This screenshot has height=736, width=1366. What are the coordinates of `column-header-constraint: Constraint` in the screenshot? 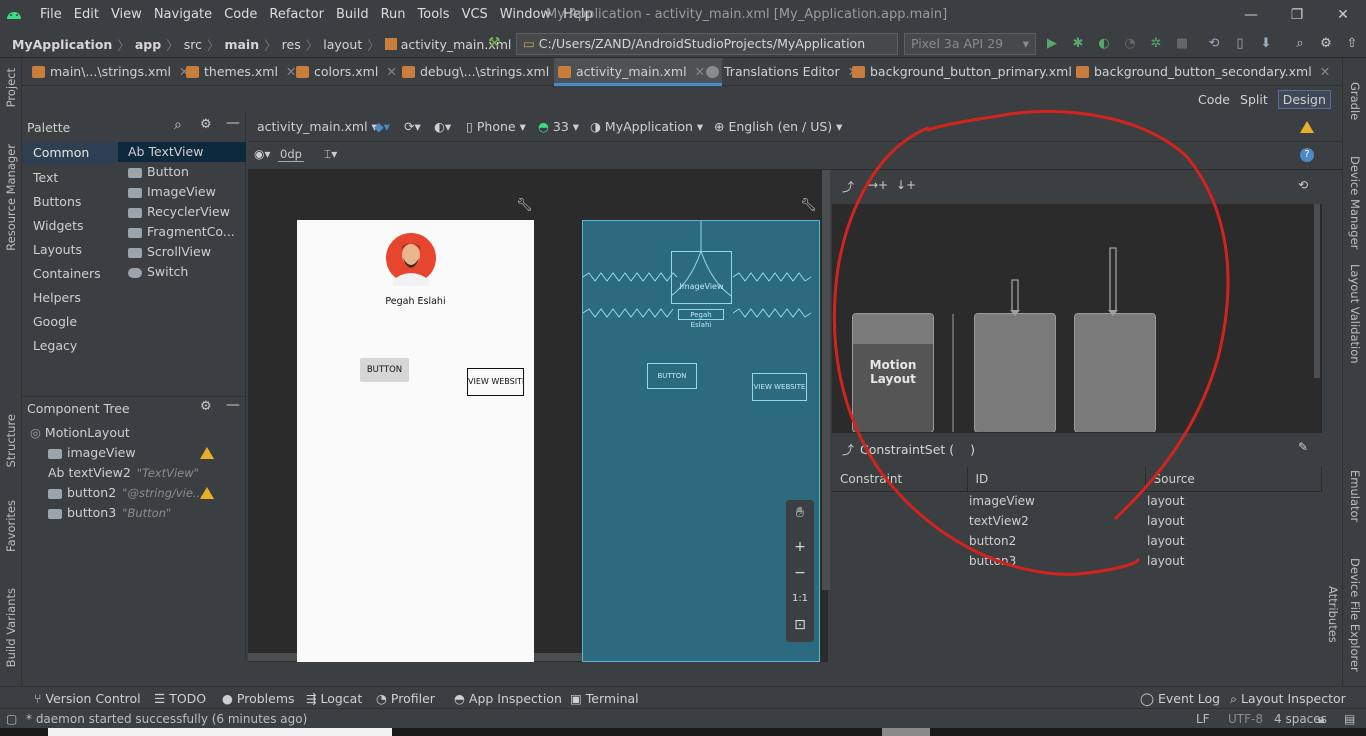 It's located at (900, 479).